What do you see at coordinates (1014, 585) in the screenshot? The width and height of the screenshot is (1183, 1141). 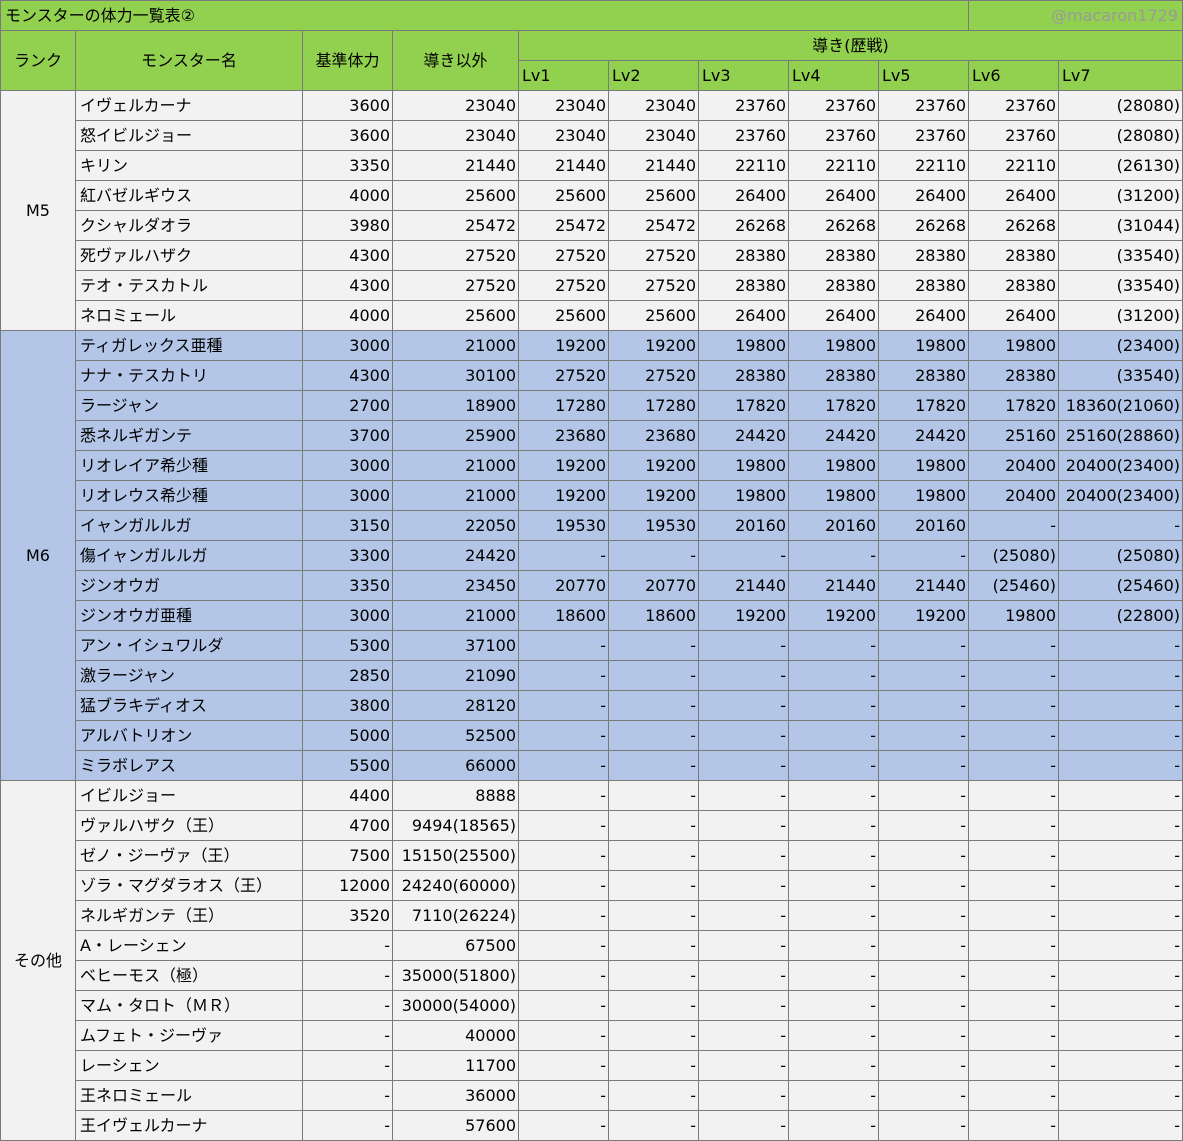 I see `guiding-lv-cell: (25460)` at bounding box center [1014, 585].